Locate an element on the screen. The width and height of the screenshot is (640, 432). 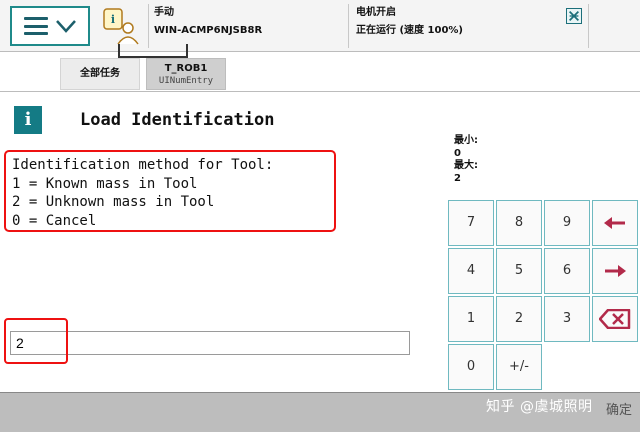
arrow-right-icon is located at coordinates (615, 271).